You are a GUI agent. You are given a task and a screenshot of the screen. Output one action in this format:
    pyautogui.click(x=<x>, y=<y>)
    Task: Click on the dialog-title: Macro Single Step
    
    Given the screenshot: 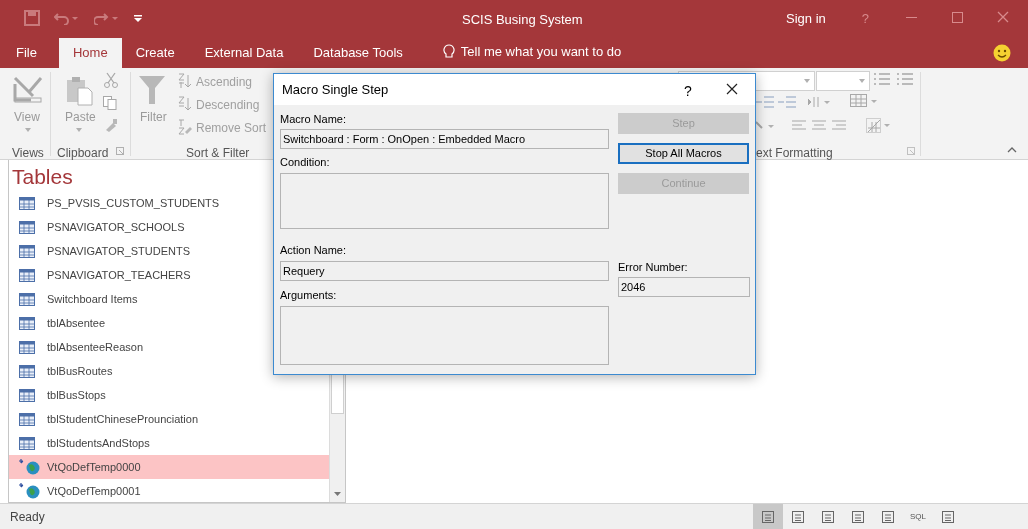 What is the action you would take?
    pyautogui.click(x=335, y=89)
    